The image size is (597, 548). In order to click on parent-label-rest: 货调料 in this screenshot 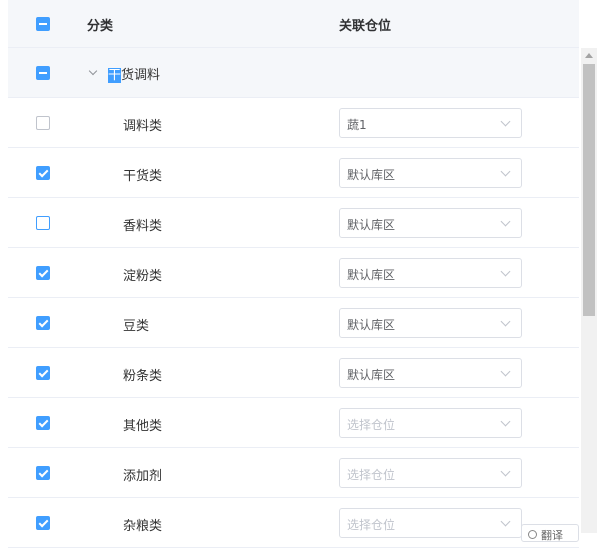, I will do `click(141, 75)`.